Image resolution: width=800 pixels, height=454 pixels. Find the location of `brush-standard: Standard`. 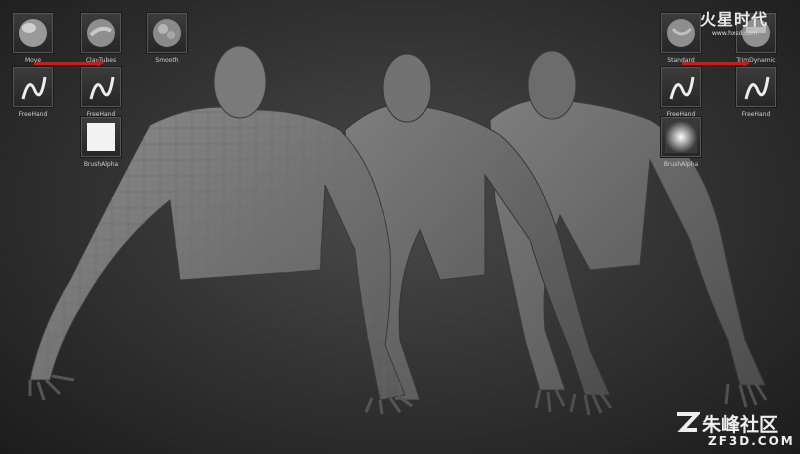

brush-standard: Standard is located at coordinates (681, 38).